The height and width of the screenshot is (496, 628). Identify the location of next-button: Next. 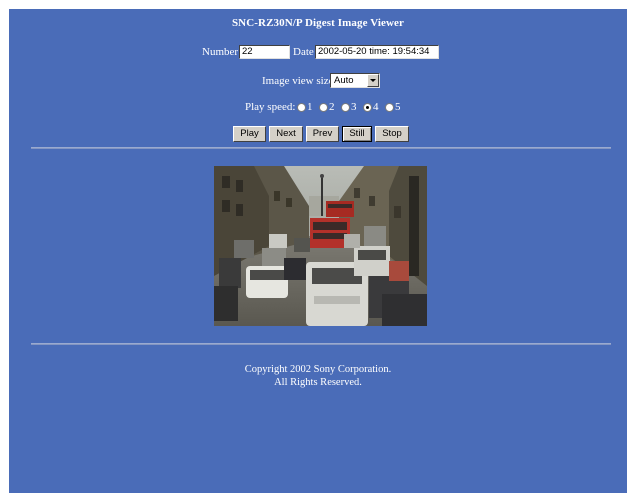
(286, 134).